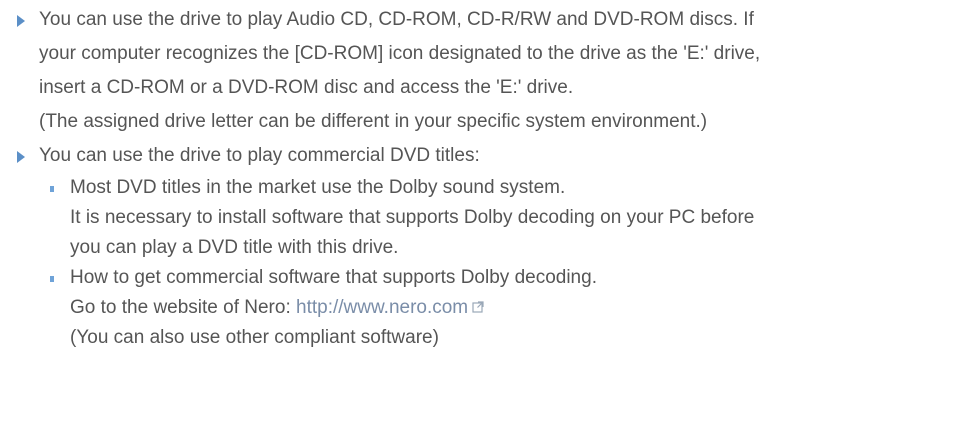  I want to click on link-prefix: Go to the website of Nero:, so click(183, 307).